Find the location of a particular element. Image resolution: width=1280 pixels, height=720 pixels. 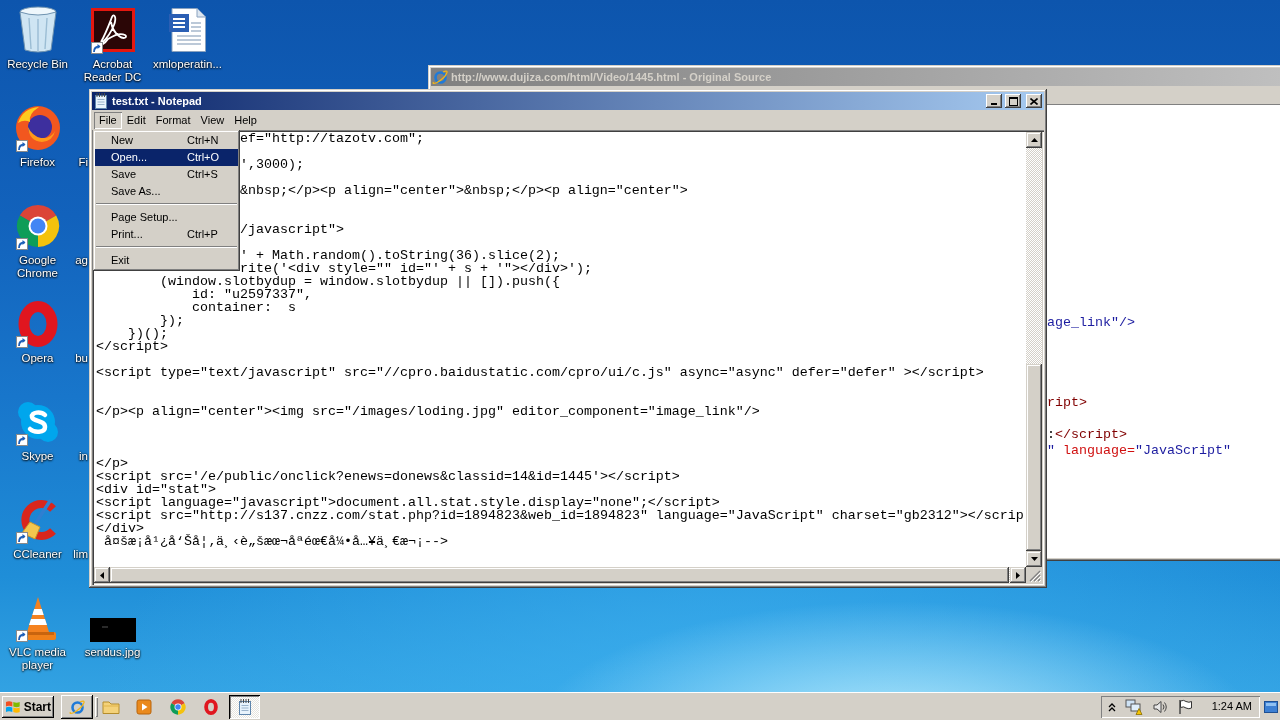

menu-entry: Open... Ctrl+O is located at coordinates (166, 157).